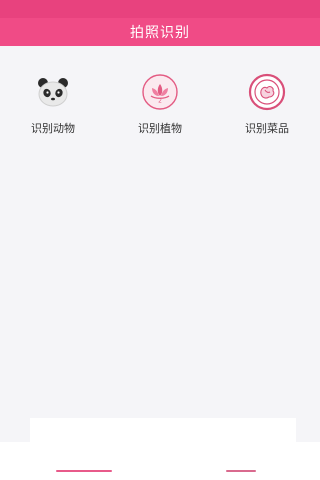 The height and width of the screenshot is (480, 320). Describe the element at coordinates (160, 461) in the screenshot. I see `bottom-nav` at that location.